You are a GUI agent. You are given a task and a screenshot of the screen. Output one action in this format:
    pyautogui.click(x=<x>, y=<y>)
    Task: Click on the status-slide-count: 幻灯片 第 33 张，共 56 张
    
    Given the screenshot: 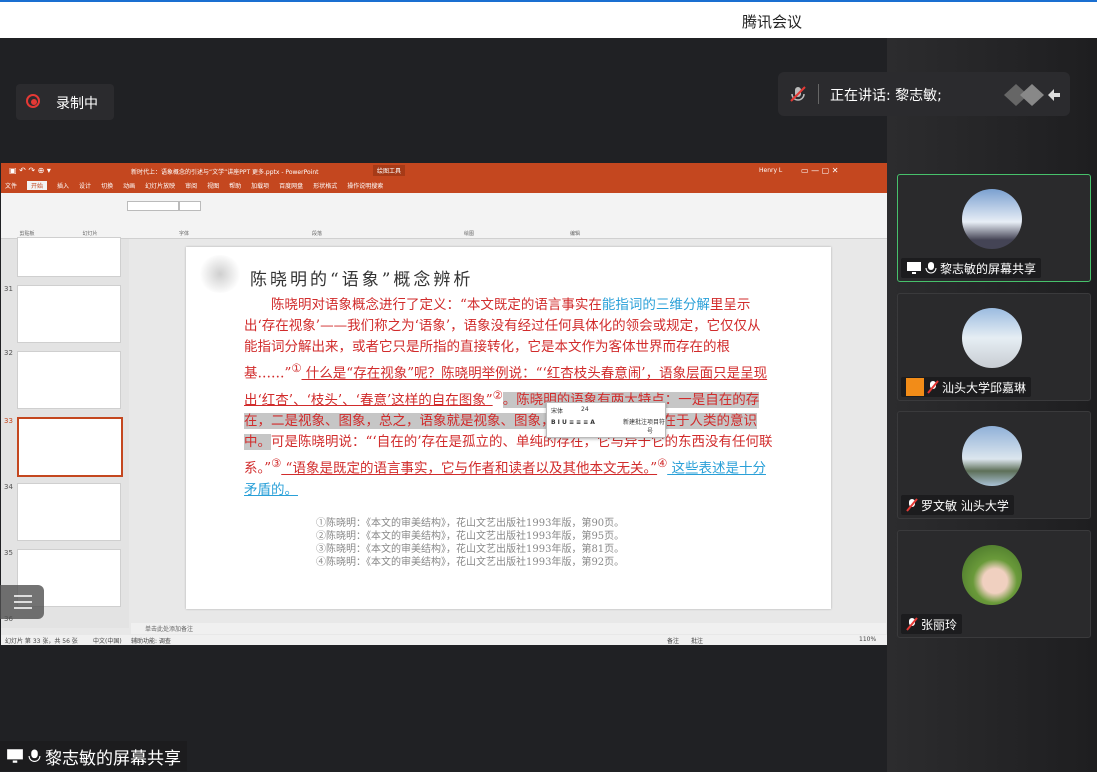 What is the action you would take?
    pyautogui.click(x=41, y=641)
    